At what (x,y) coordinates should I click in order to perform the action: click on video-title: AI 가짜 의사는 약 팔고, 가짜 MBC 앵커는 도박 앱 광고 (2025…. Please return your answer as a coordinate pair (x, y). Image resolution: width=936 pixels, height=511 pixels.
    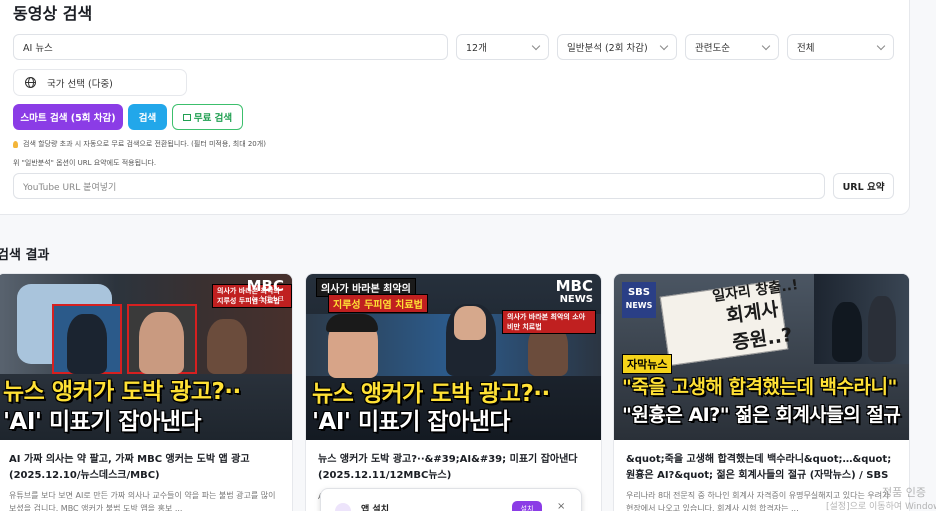
    Looking at the image, I should click on (144, 468).